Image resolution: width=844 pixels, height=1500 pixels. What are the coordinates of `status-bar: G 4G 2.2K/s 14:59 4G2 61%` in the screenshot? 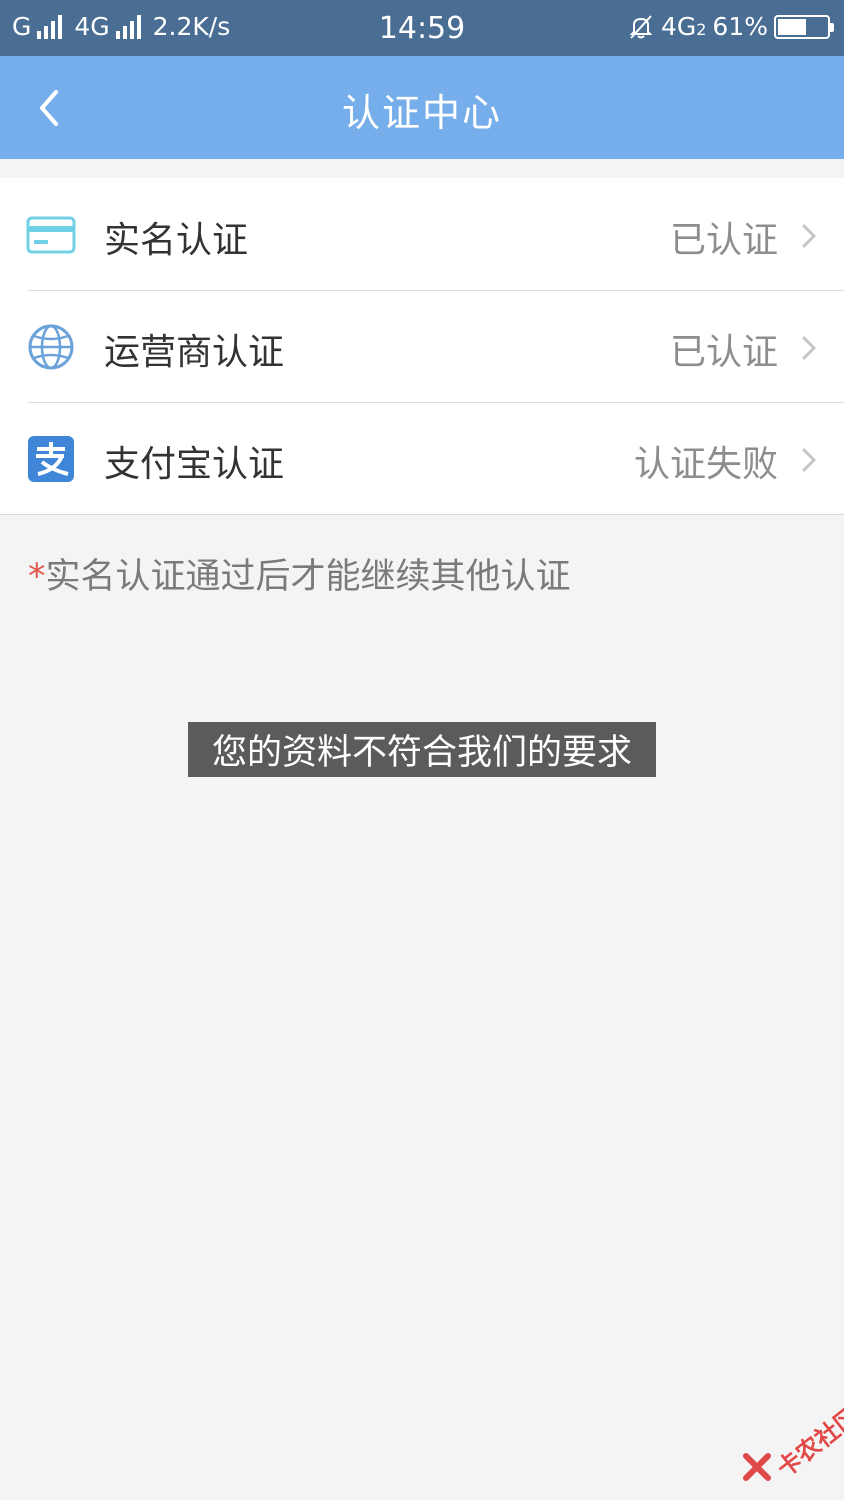 It's located at (422, 28).